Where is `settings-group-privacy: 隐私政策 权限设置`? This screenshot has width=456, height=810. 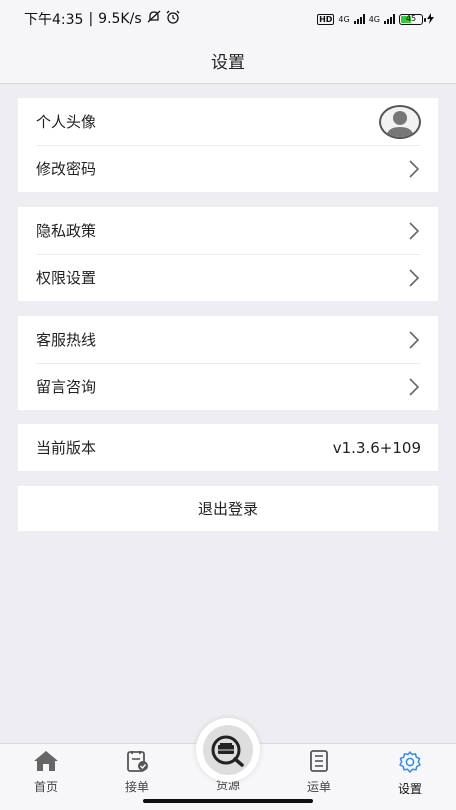
settings-group-privacy: 隐私政策 权限设置 is located at coordinates (228, 254).